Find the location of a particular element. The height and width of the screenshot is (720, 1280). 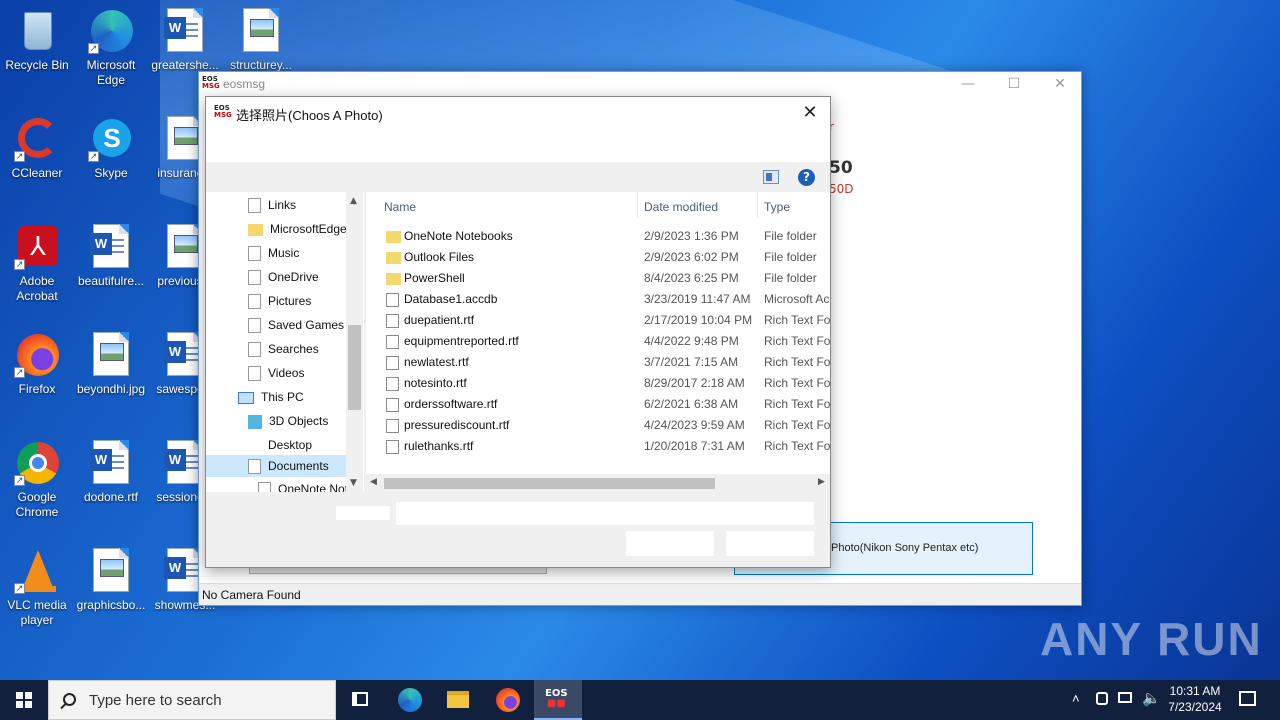

dialog-toolbar: ? is located at coordinates (518, 177).